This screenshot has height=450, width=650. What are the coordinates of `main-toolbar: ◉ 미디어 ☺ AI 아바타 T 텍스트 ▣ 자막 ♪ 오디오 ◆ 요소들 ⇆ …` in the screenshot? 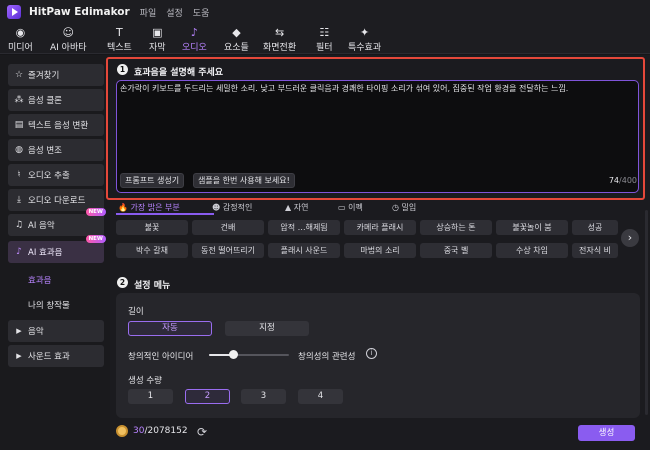 It's located at (325, 39).